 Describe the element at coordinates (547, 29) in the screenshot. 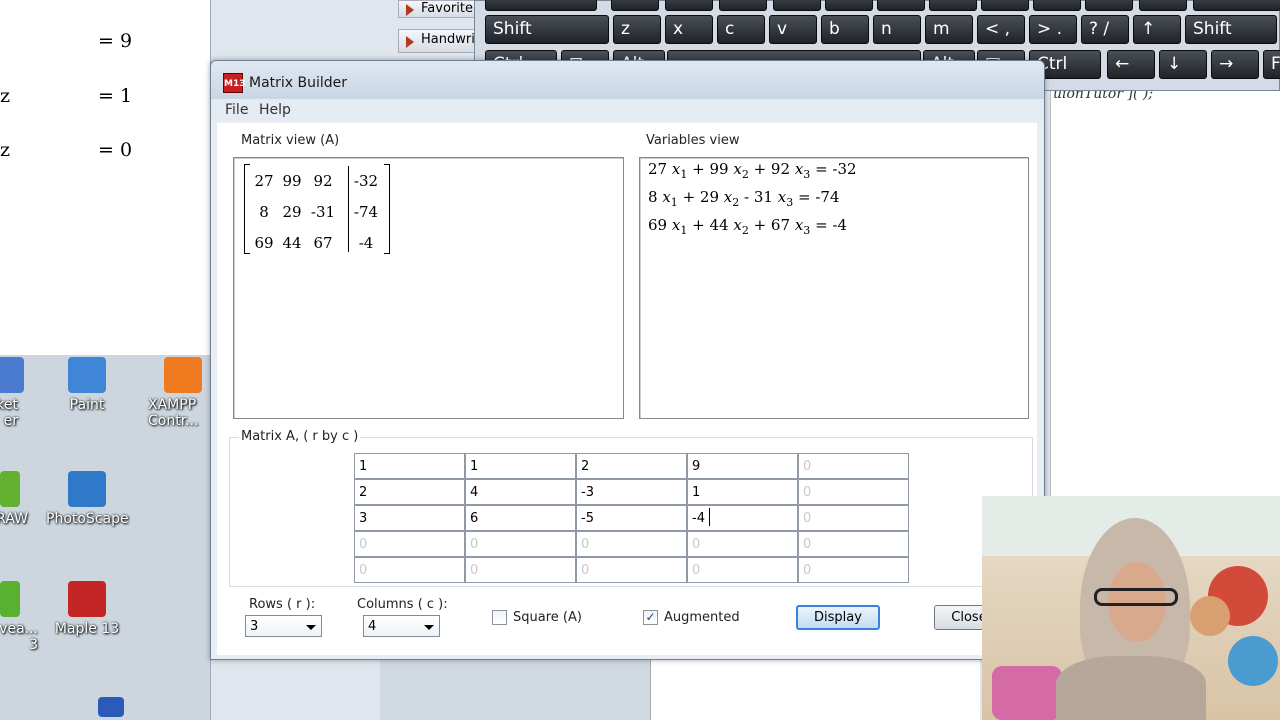

I see `key-shift-left: Shift` at that location.